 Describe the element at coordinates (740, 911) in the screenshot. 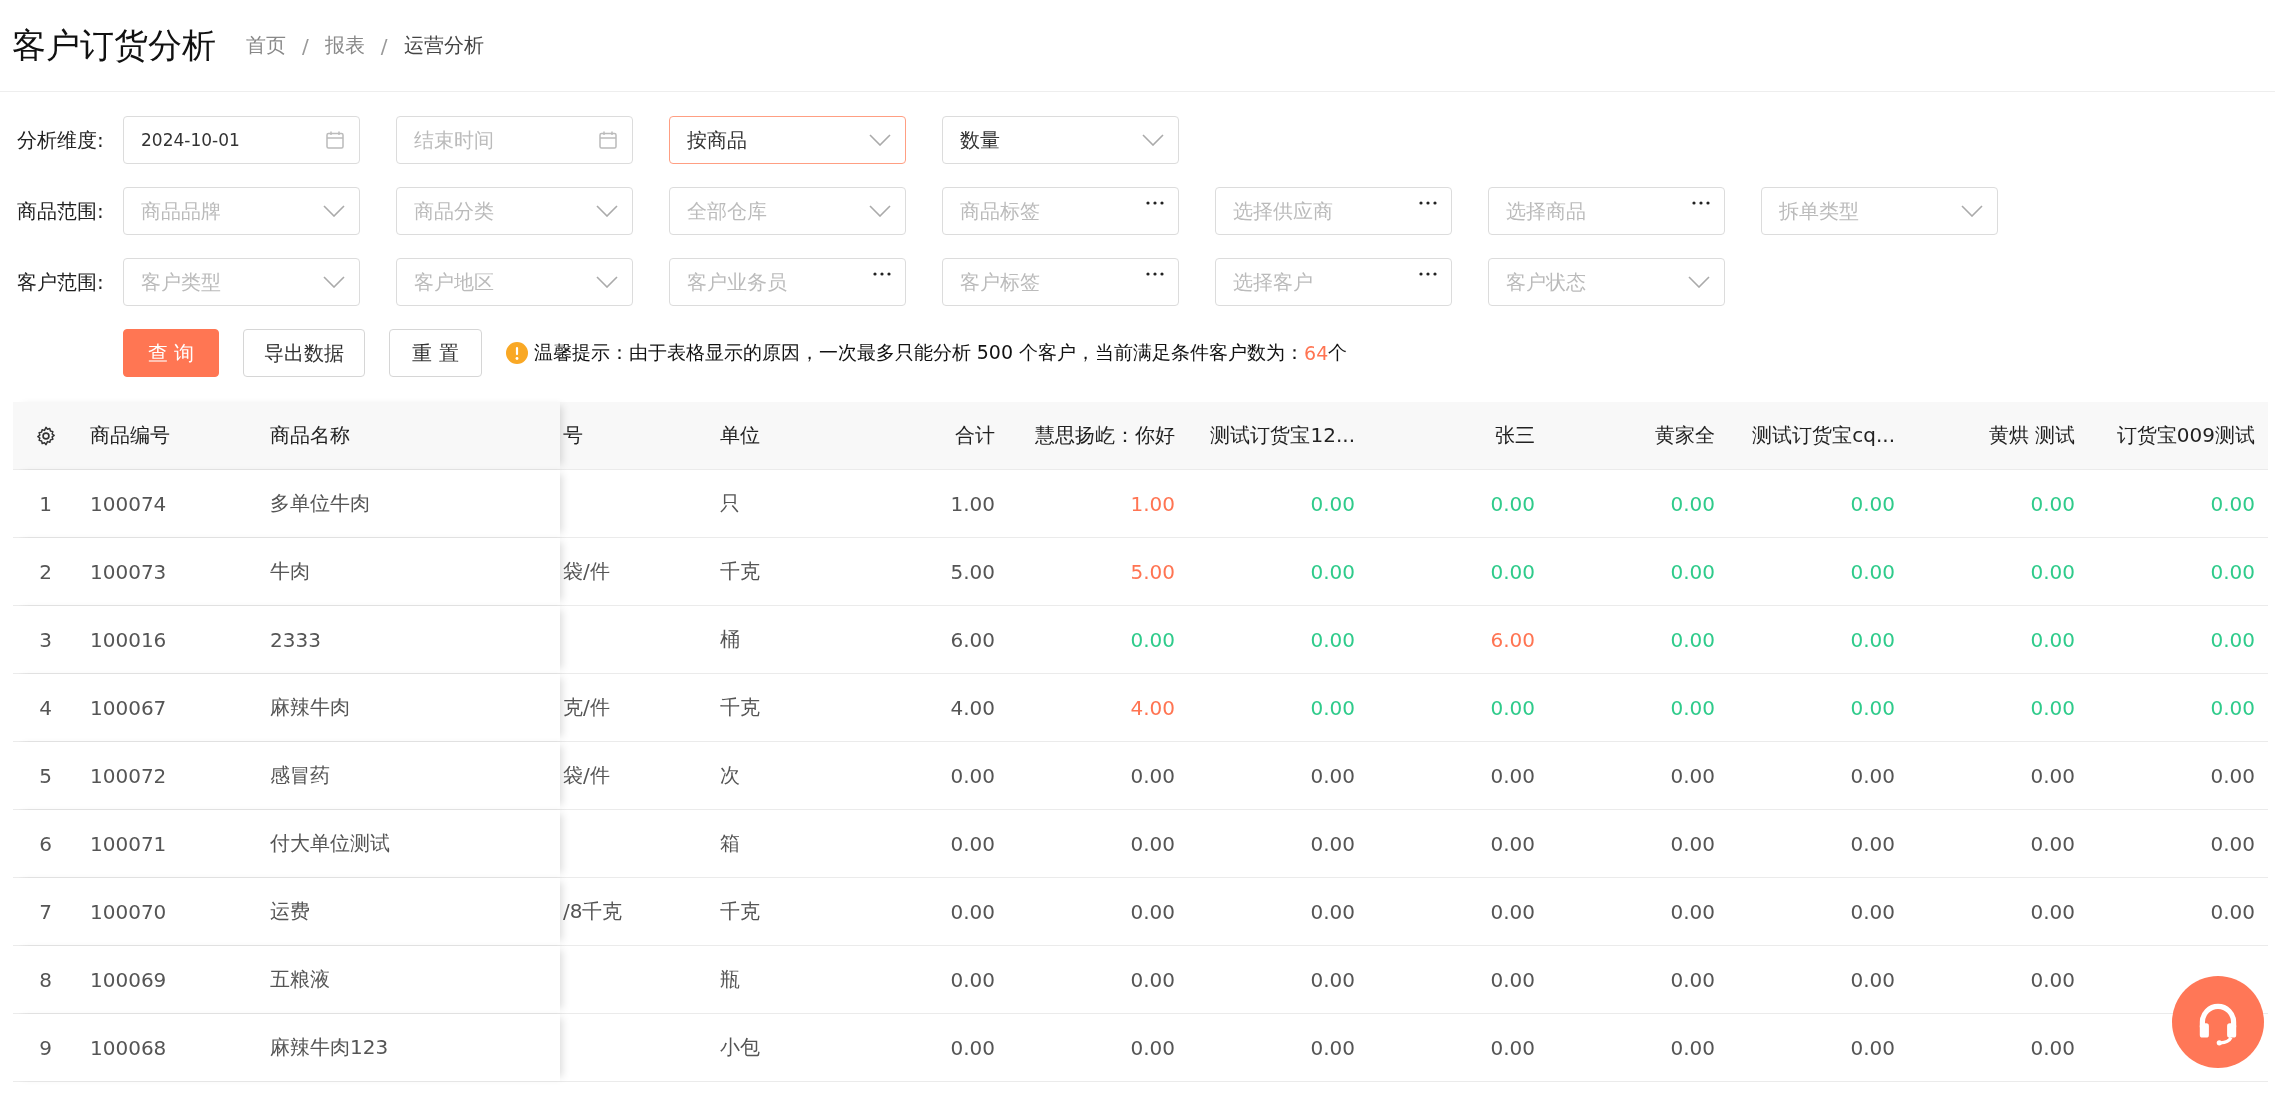

I see `table-cell: 千克` at that location.